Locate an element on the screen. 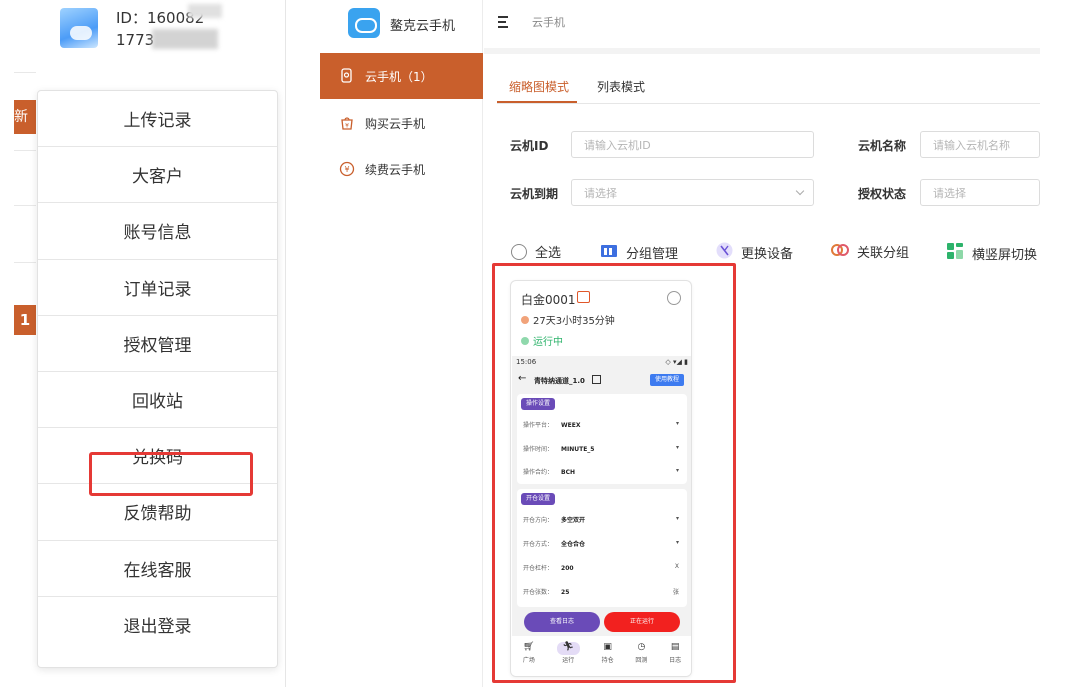 Image resolution: width=1092 pixels, height=687 pixels. menu-item-logout: 退出登录 is located at coordinates (157, 625).